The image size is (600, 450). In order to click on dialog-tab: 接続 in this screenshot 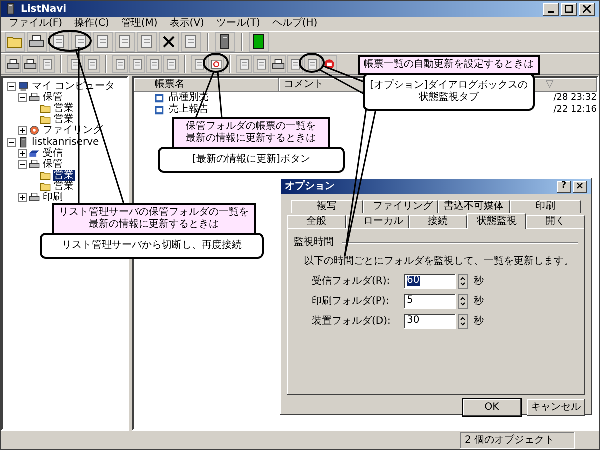, I will do `click(438, 221)`.